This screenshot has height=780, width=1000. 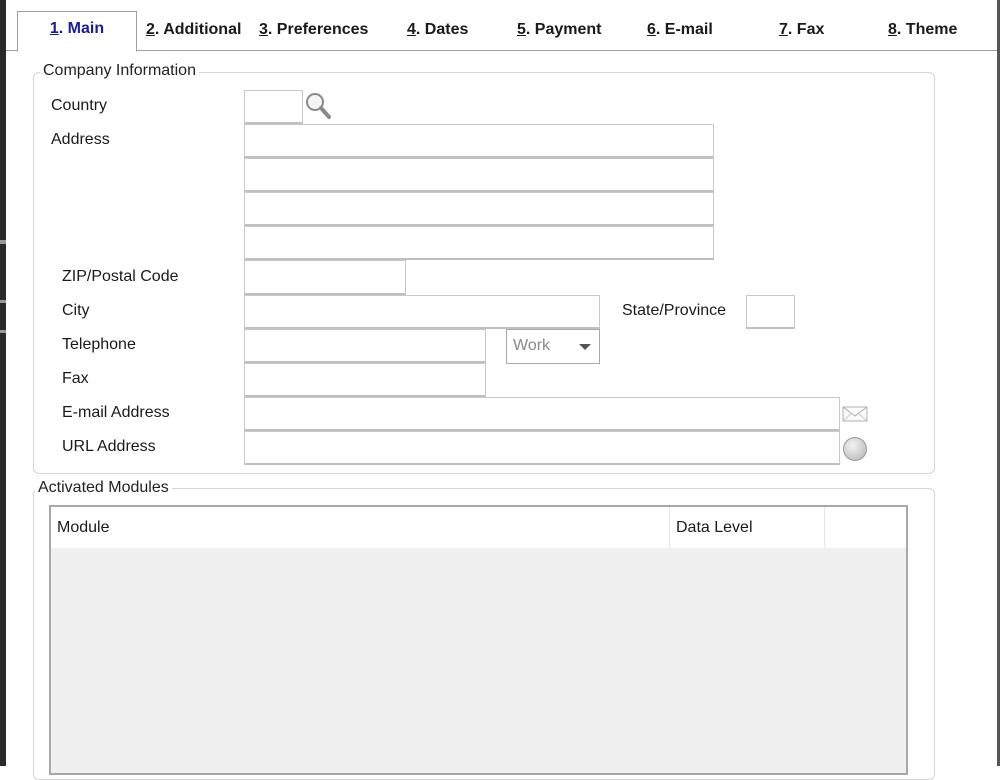 I want to click on tab-label: . Additional, so click(x=198, y=29).